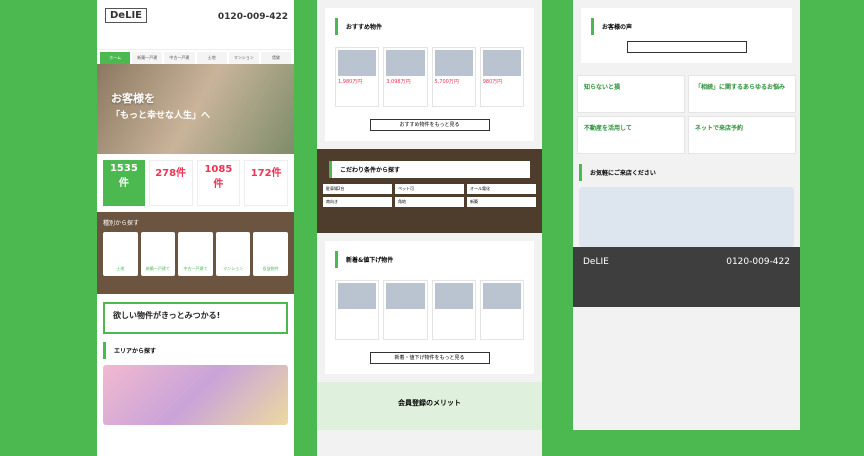  I want to click on area-search-title: エリアから探す, so click(195, 350).